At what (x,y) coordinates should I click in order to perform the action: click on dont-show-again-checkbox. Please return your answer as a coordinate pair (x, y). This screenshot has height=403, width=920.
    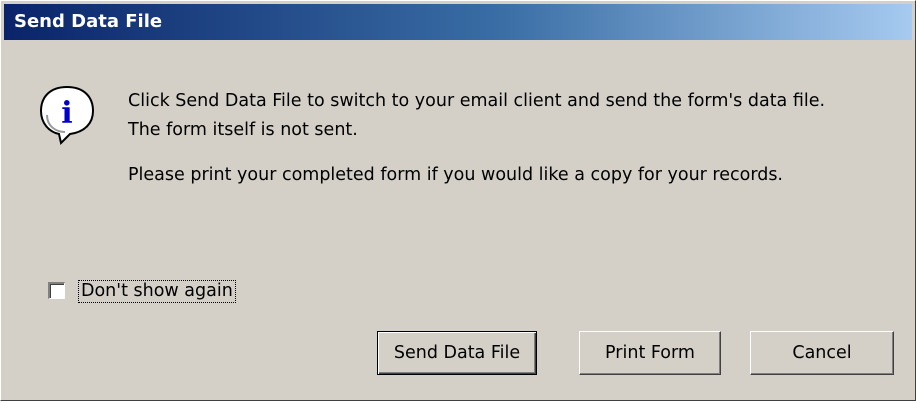
    Looking at the image, I should click on (56, 290).